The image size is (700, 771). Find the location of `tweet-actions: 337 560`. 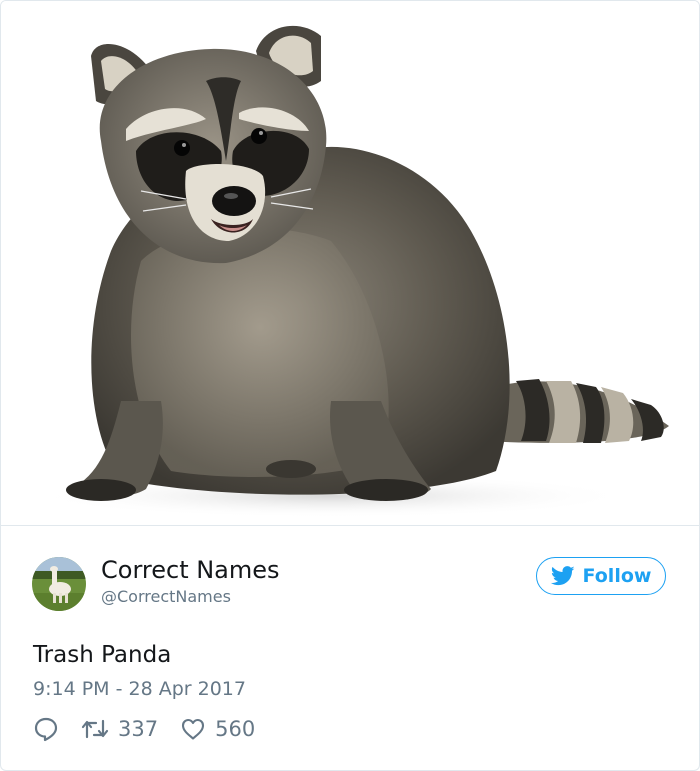

tweet-actions: 337 560 is located at coordinates (144, 729).